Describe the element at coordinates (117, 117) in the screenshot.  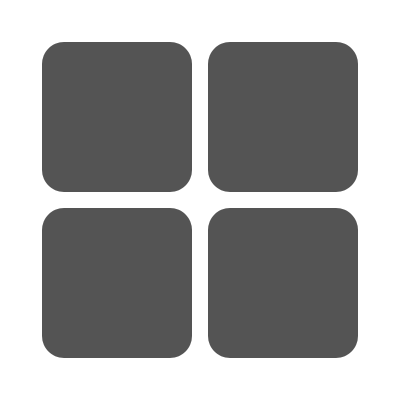
I see `grid-tile-top-left` at that location.